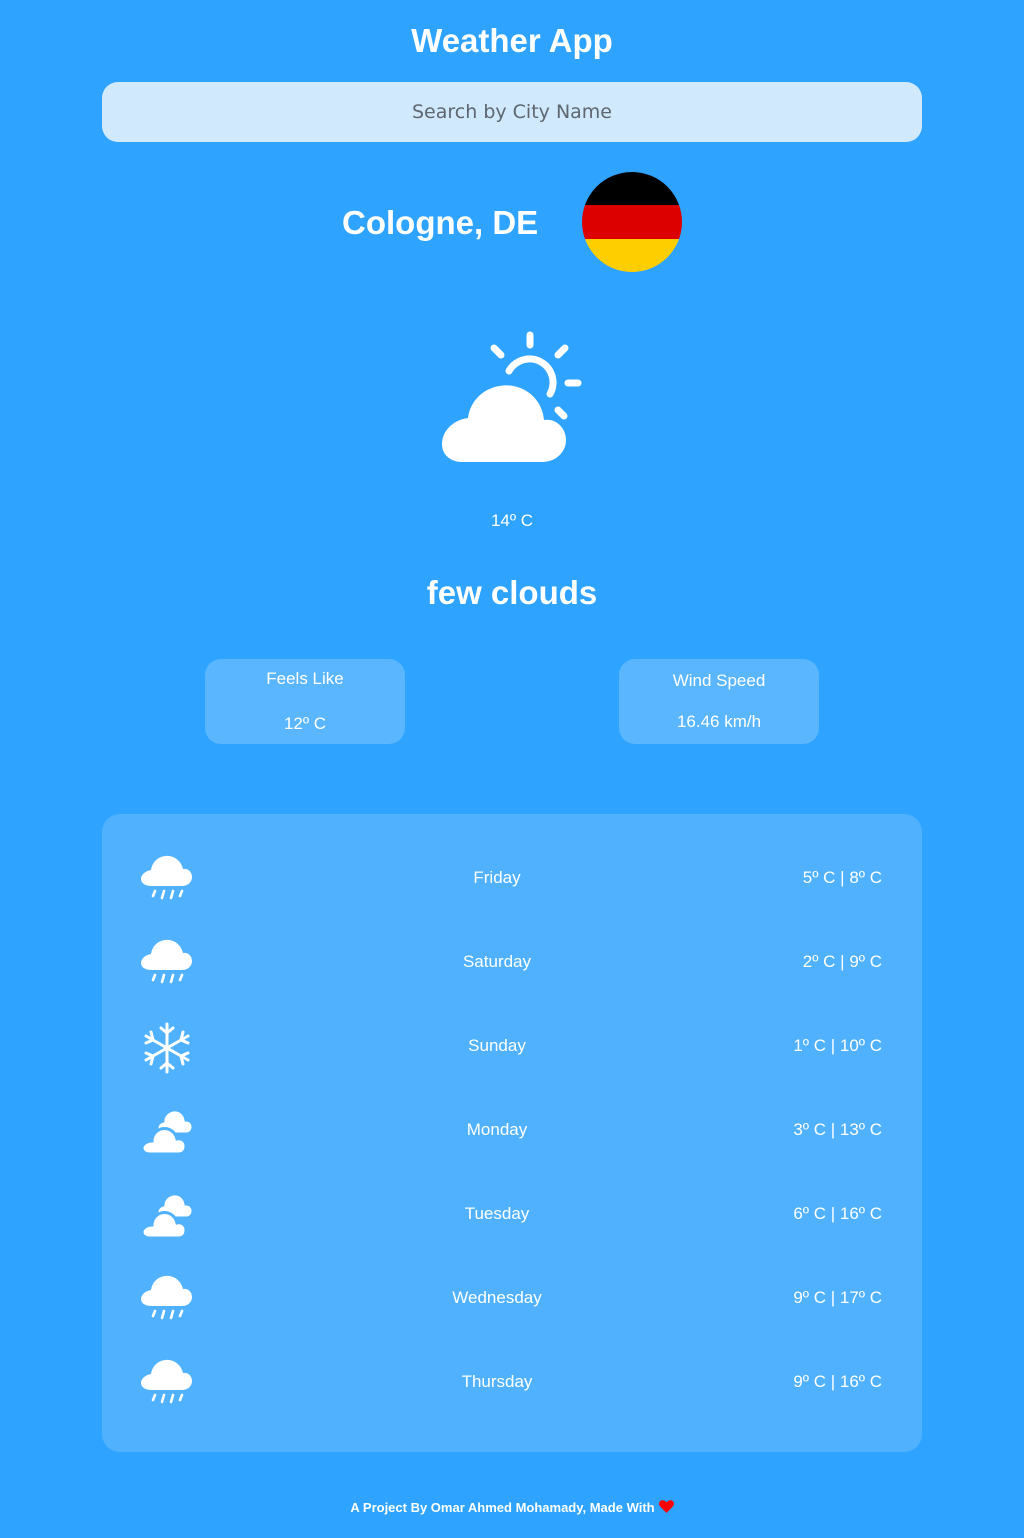  Describe the element at coordinates (512, 40) in the screenshot. I see `app-title: Weather App` at that location.